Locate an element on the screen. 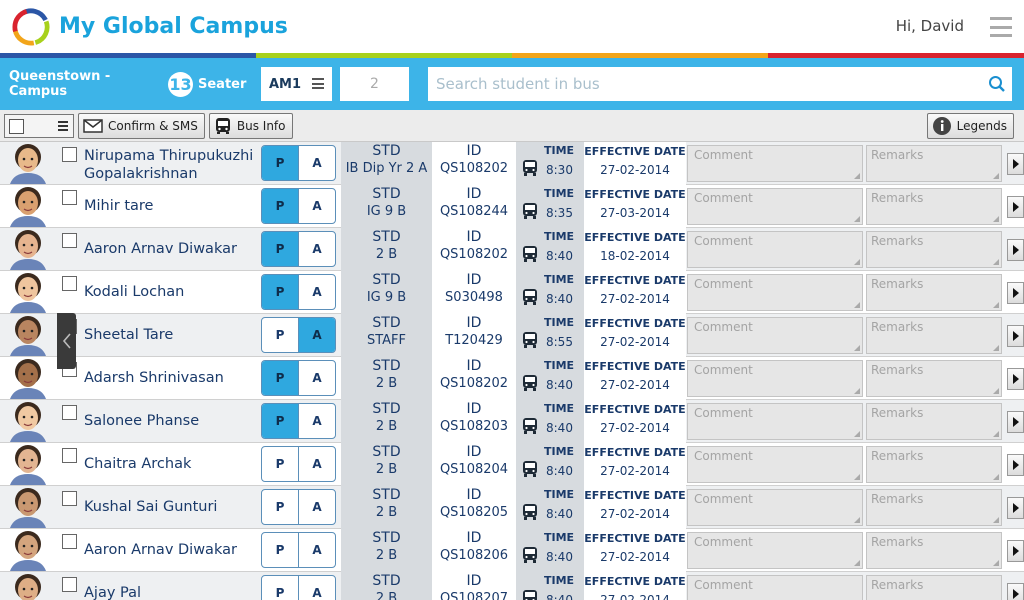 The image size is (1024, 600). student-search-input is located at coordinates (705, 84).